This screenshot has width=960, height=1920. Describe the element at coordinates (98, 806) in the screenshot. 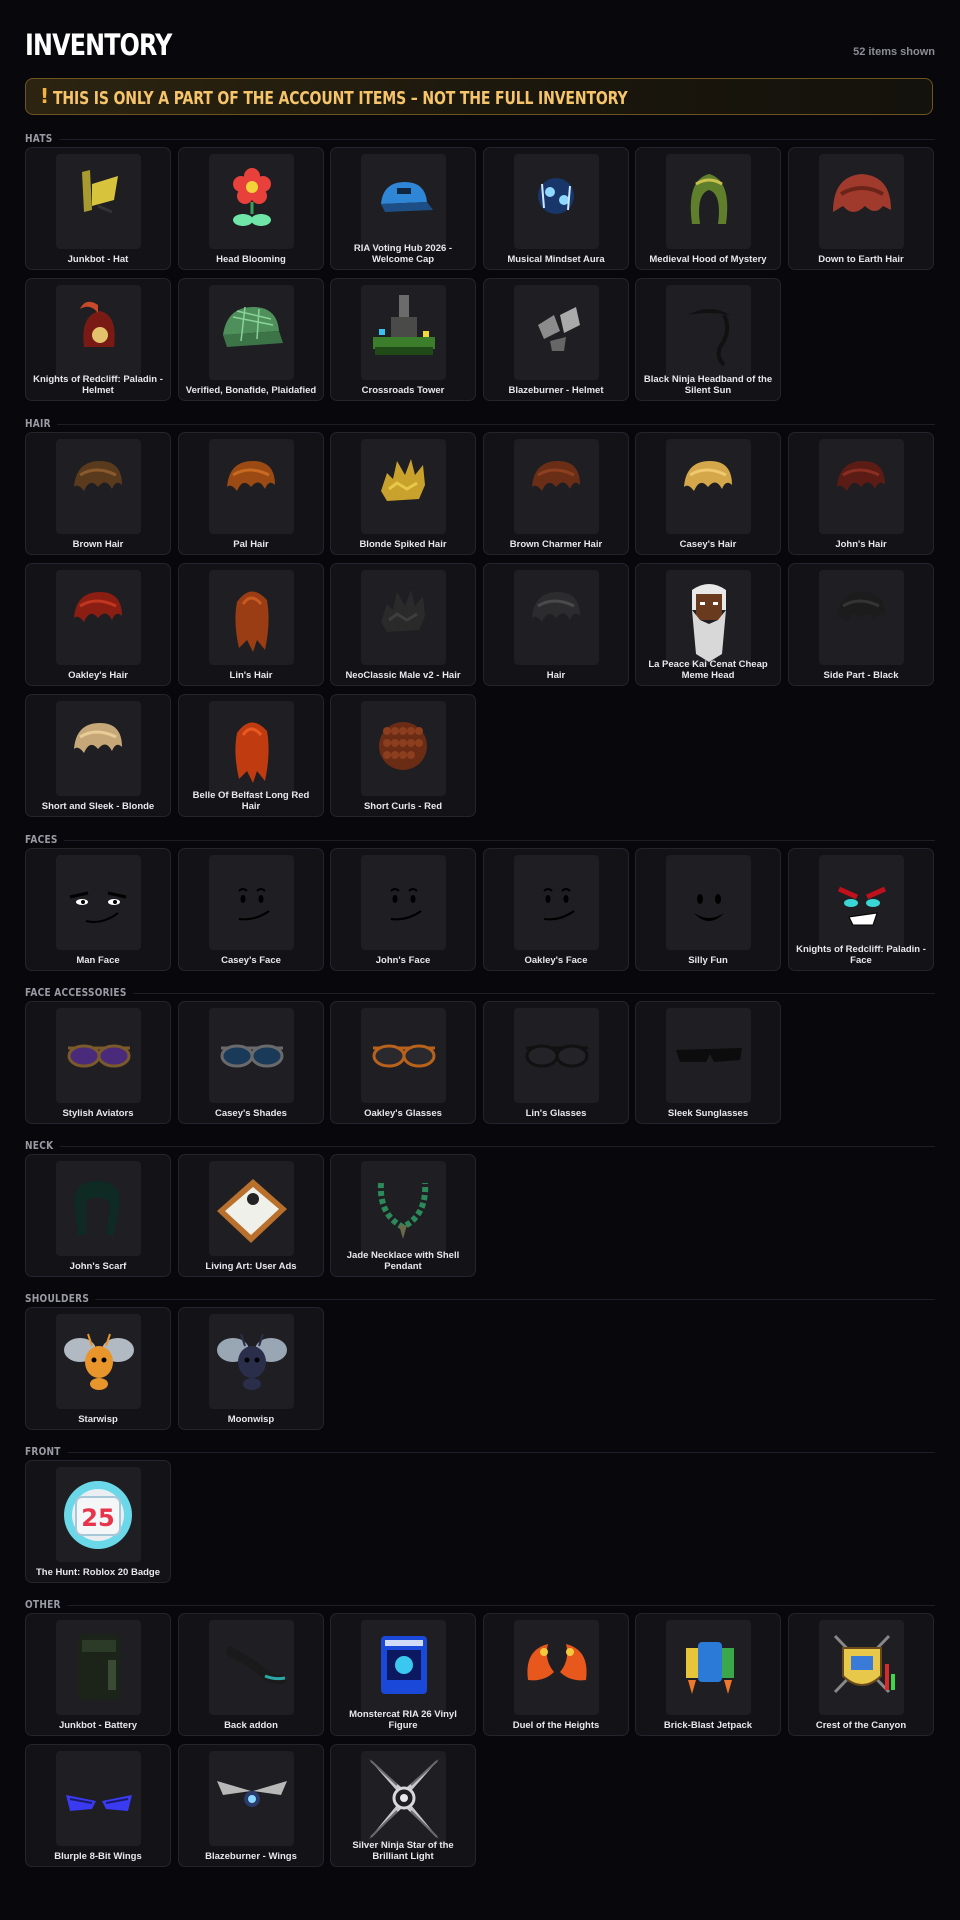

I see `item-name: Short and Sleek - Blonde` at that location.